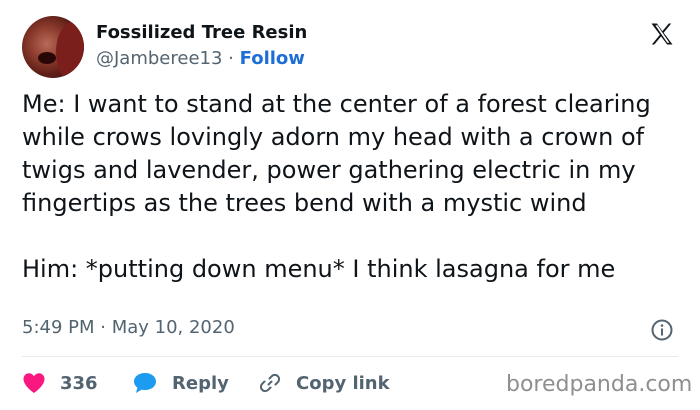  What do you see at coordinates (343, 383) in the screenshot?
I see `copy-link-label: Copy link` at bounding box center [343, 383].